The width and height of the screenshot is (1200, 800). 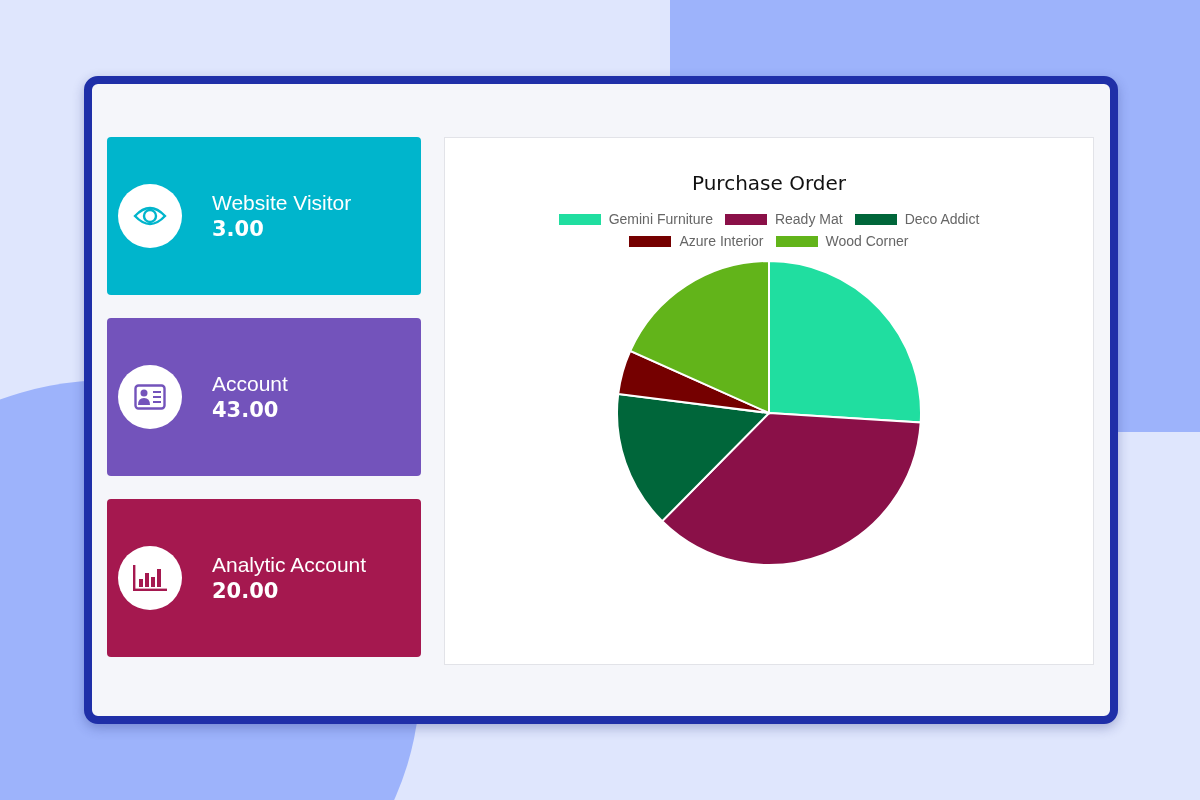 What do you see at coordinates (867, 241) in the screenshot?
I see `legend-label: Wood Corner` at bounding box center [867, 241].